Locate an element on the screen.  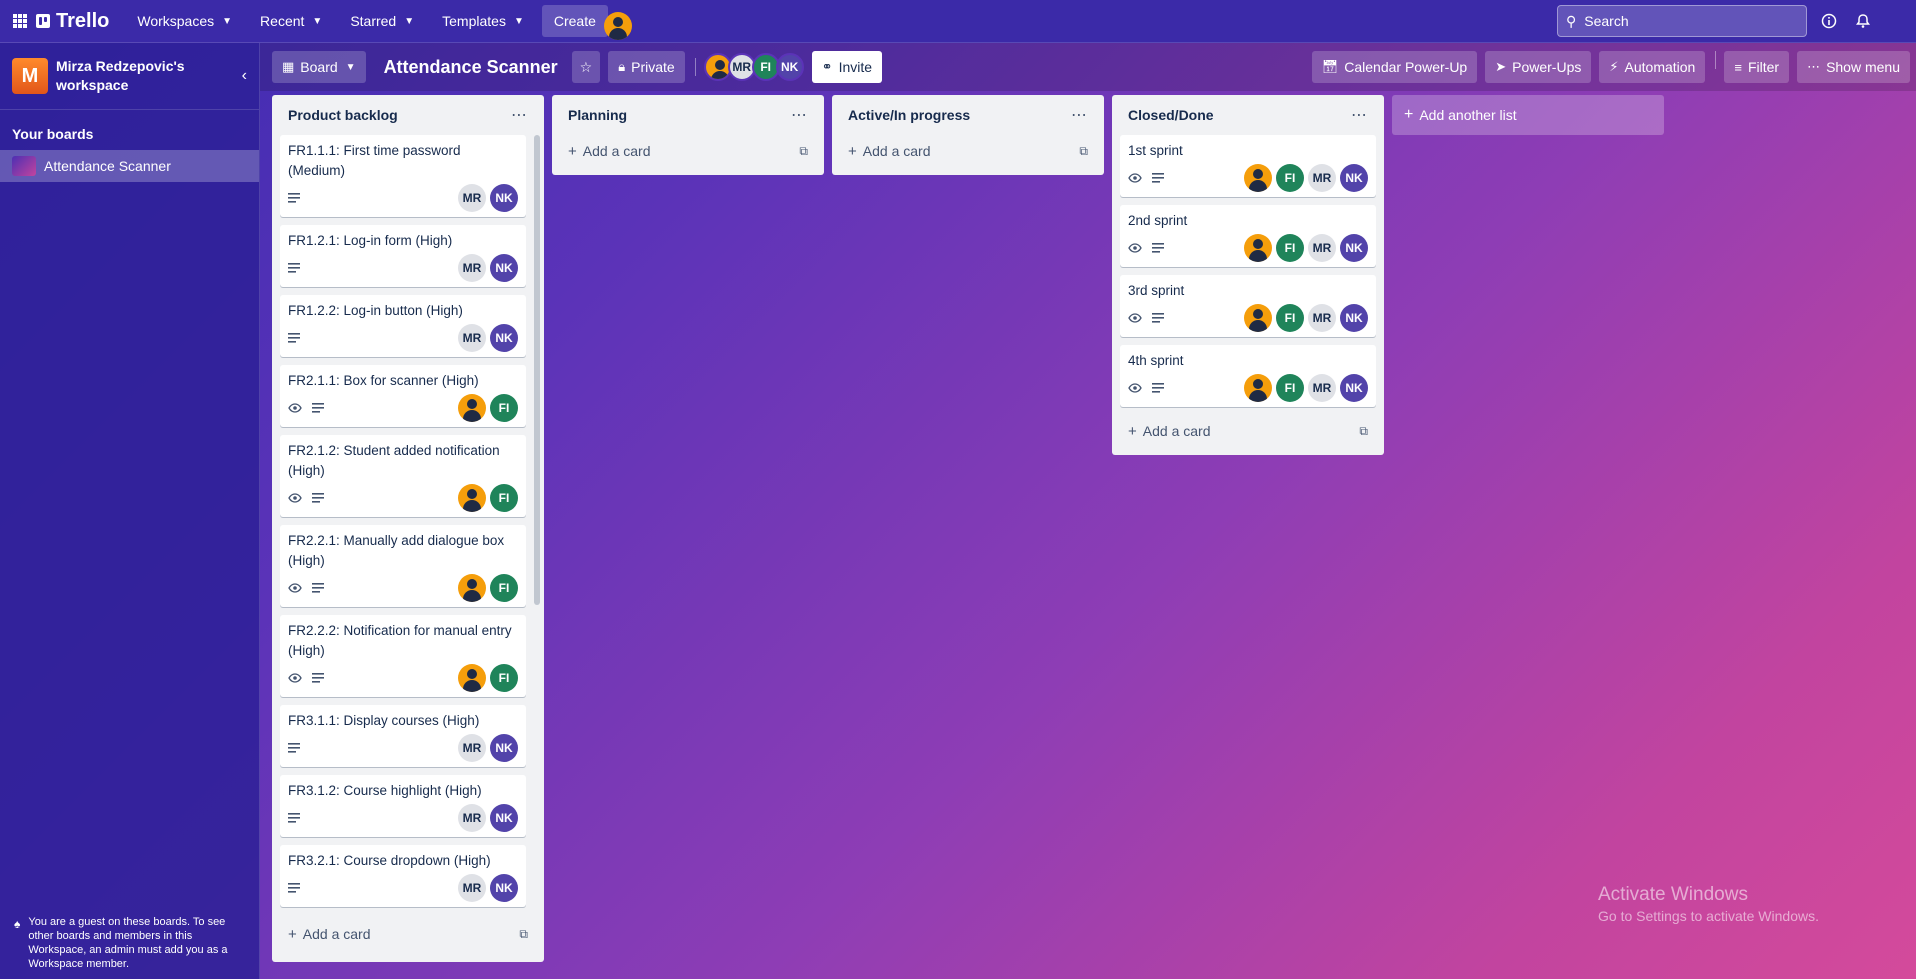
collapse-sidebar-icon: ‹ is located at coordinates (244, 76).